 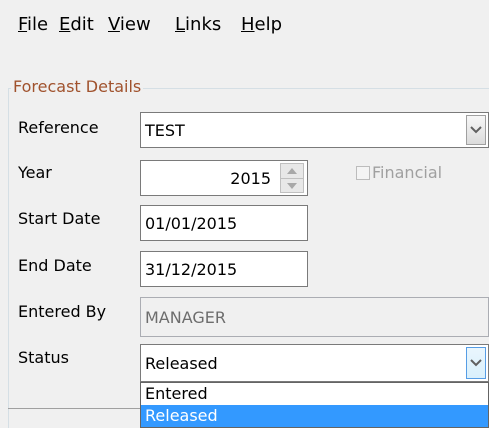 What do you see at coordinates (65, 24) in the screenshot?
I see `menu-edit-mnemonic: E` at bounding box center [65, 24].